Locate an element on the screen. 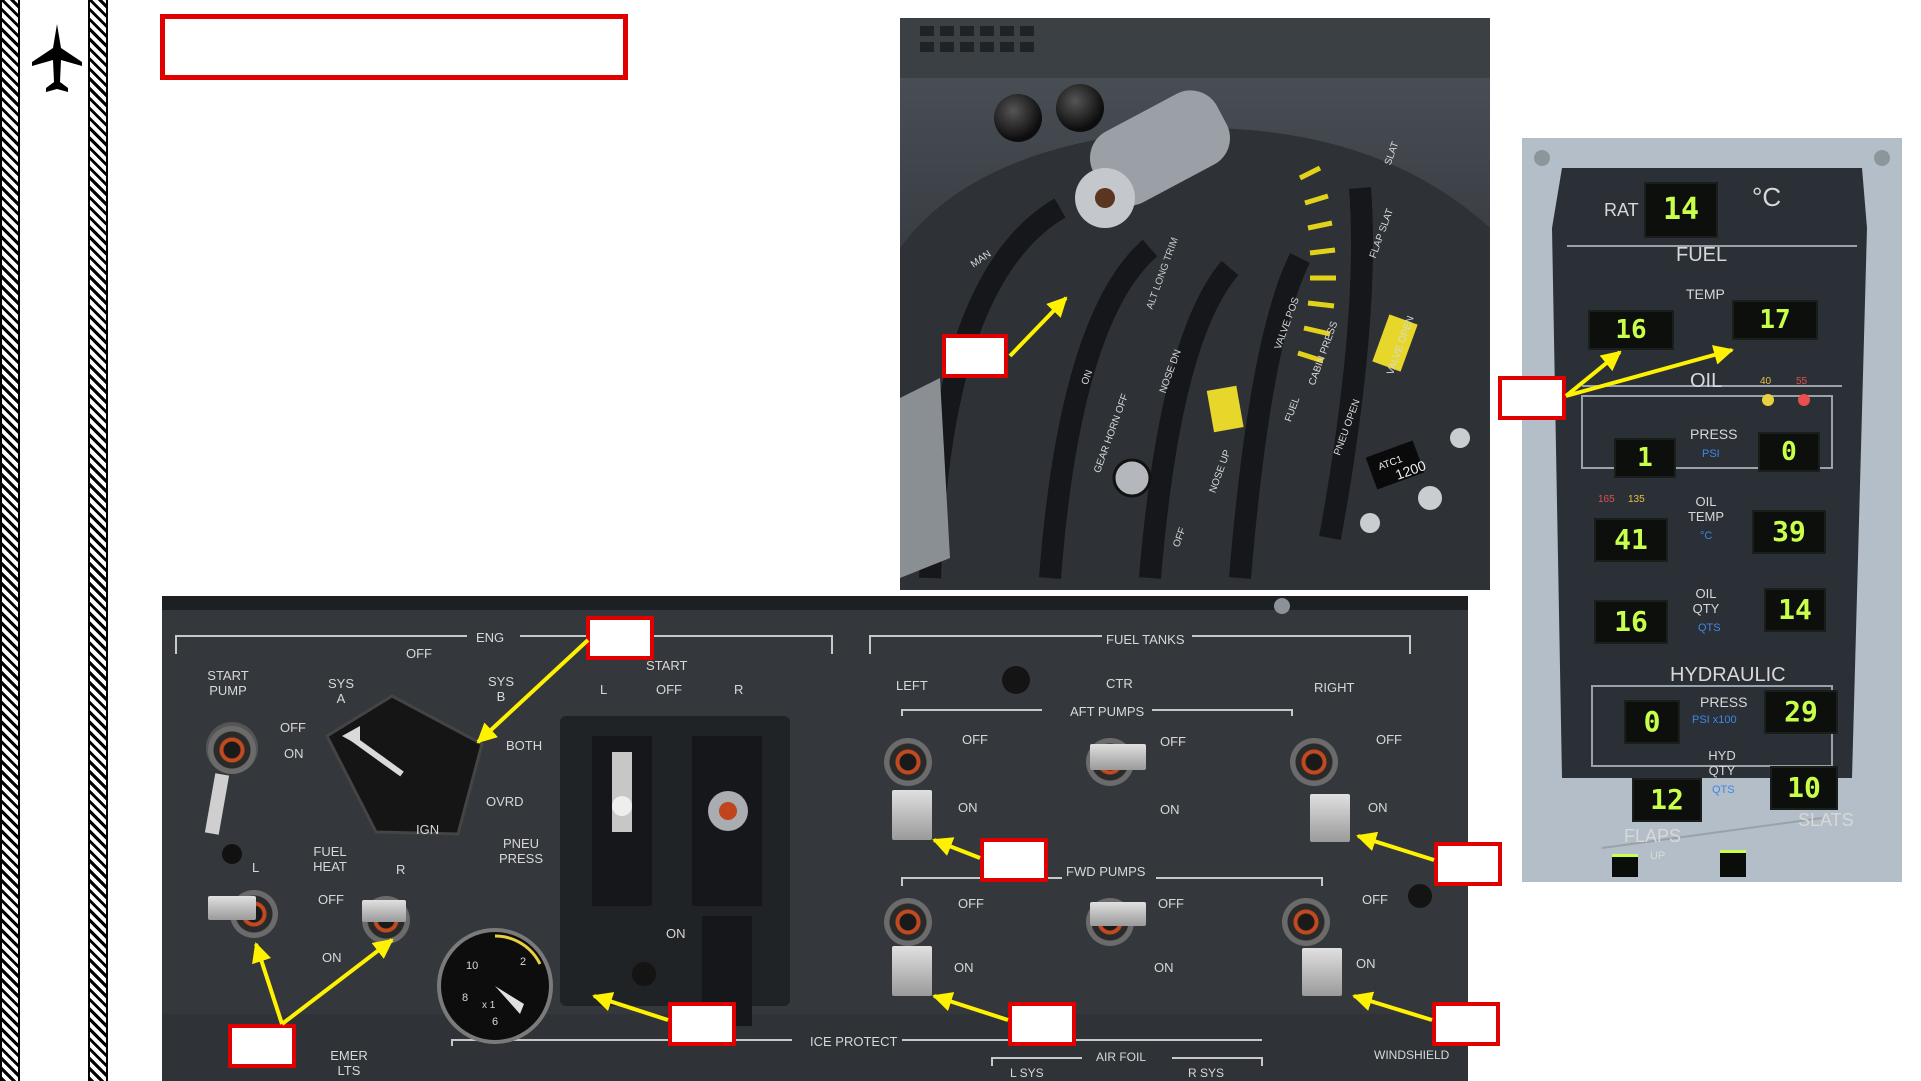  arrow-long-trim is located at coordinates (1038, 327).